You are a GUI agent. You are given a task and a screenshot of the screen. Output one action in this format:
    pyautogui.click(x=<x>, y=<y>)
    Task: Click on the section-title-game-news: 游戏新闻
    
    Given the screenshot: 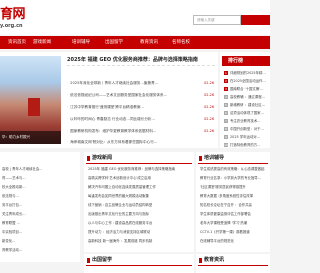 What is the action you would take?
    pyautogui.click(x=139, y=158)
    